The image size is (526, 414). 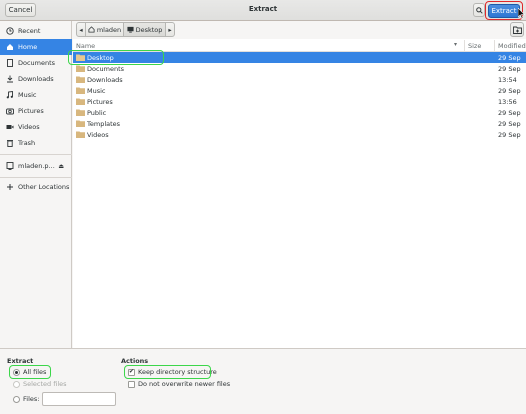 I want to click on file-row-videos: Videos 29 Sep, so click(x=299, y=134).